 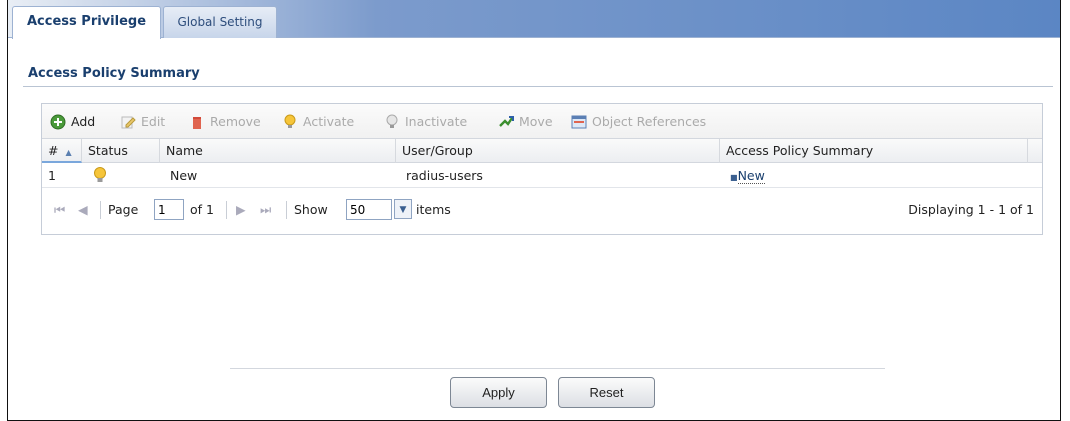 What do you see at coordinates (153, 121) in the screenshot?
I see `edit-label: Edit` at bounding box center [153, 121].